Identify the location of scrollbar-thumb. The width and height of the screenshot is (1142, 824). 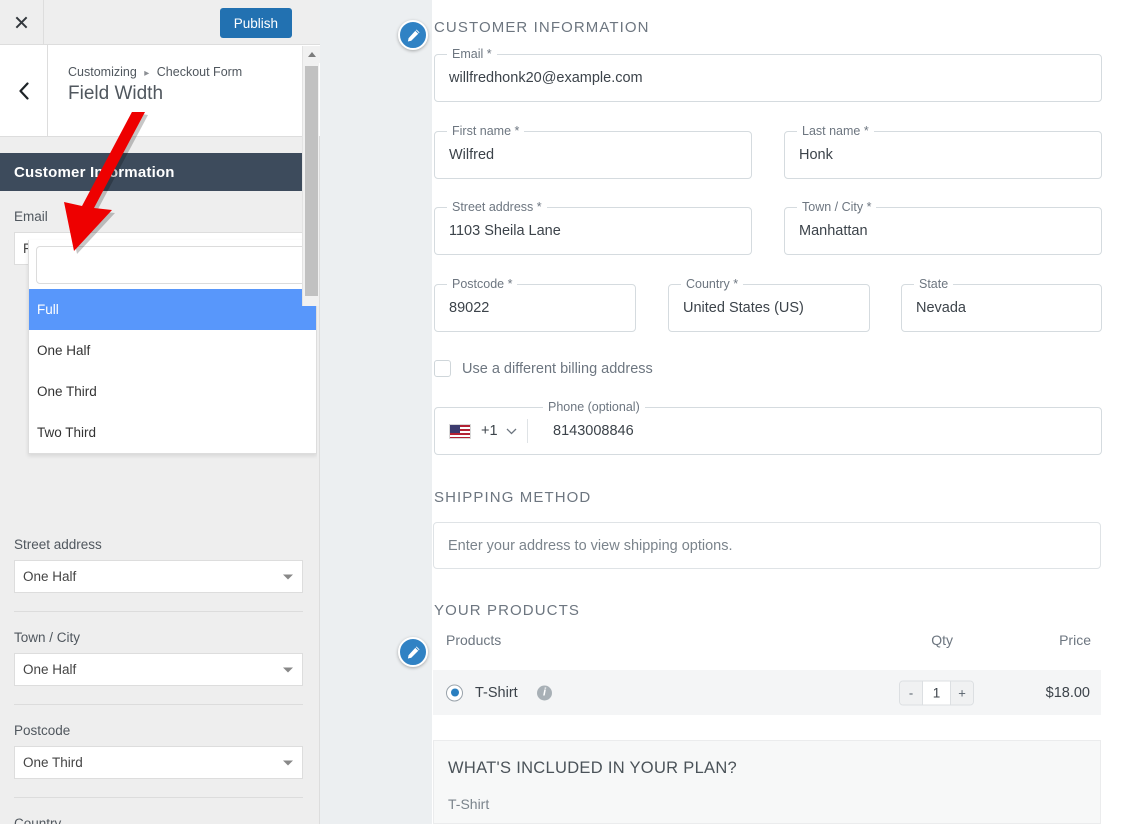
(311, 181).